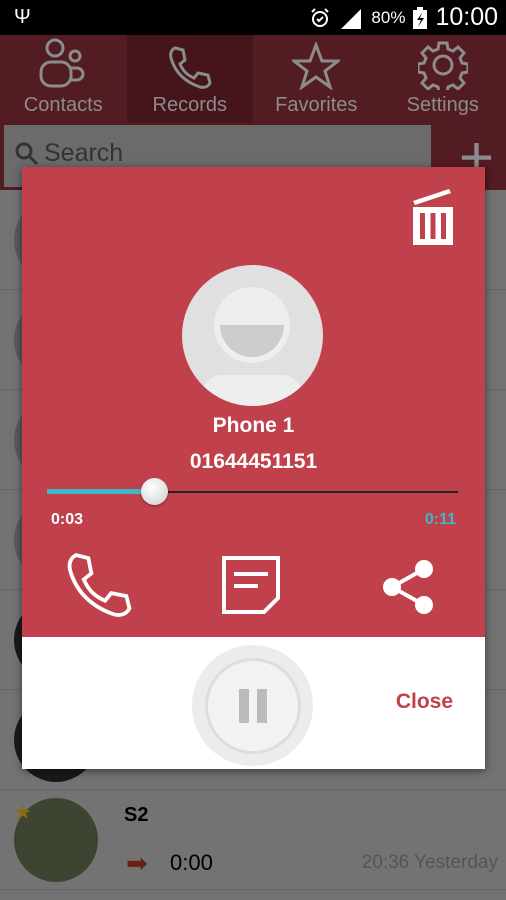 Image resolution: width=506 pixels, height=900 pixels. I want to click on search-placeholder: Search, so click(84, 153).